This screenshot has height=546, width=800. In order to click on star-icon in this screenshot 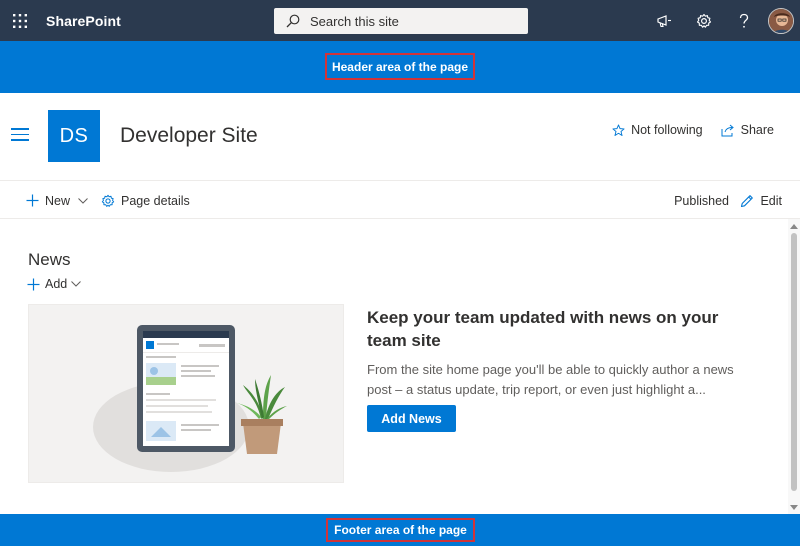, I will do `click(618, 130)`.